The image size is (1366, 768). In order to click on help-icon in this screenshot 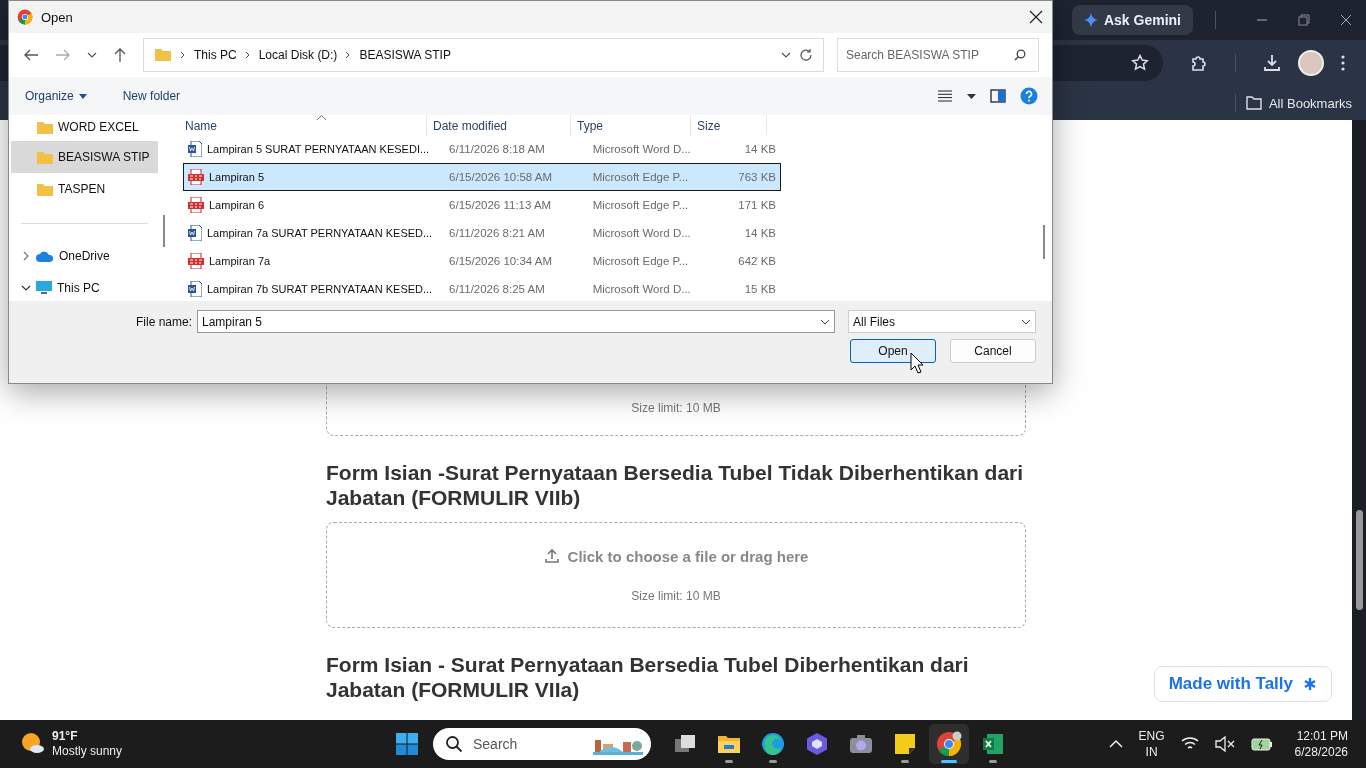, I will do `click(1029, 96)`.